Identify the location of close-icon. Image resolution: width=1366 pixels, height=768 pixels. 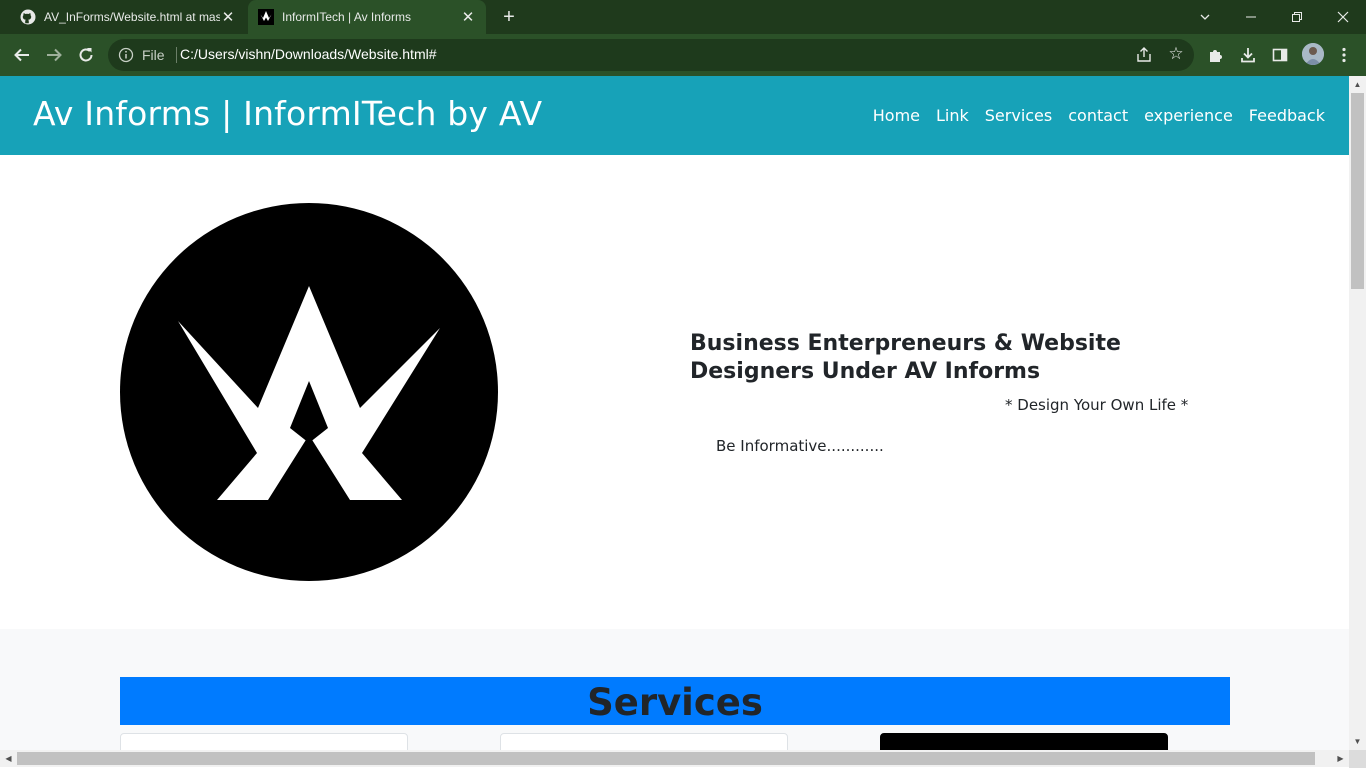
(1343, 17).